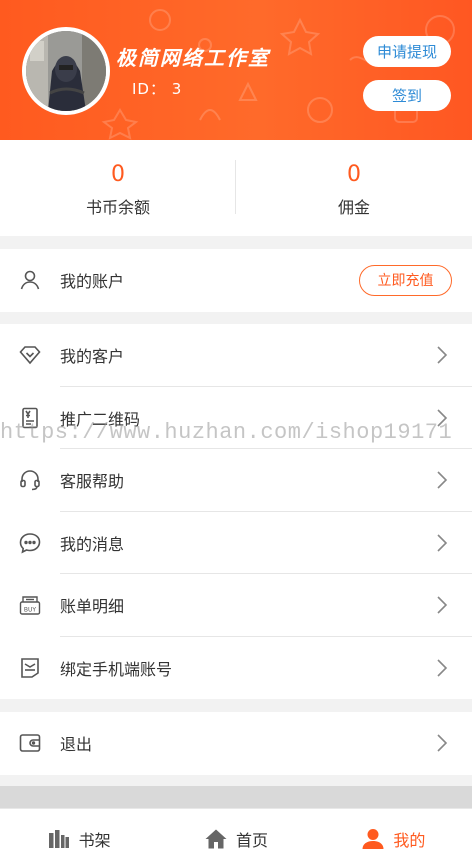 Image resolution: width=472 pixels, height=868 pixels. I want to click on menu-item-label: 我的客户, so click(92, 357).